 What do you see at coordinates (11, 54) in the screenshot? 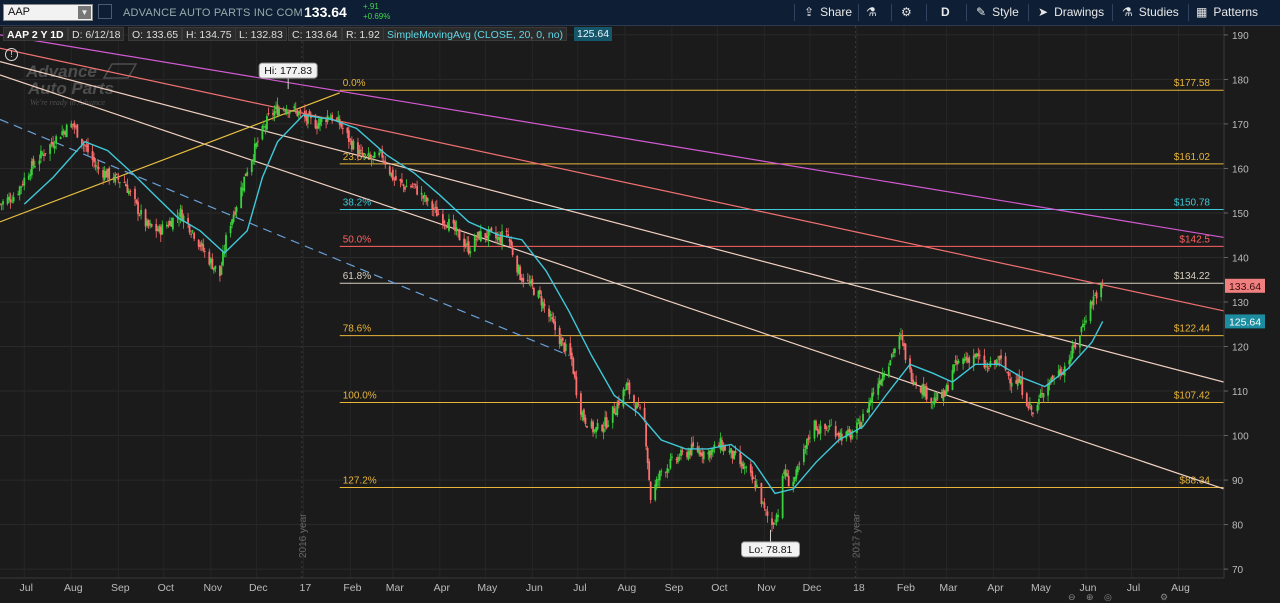
I see `alert-icon: !` at bounding box center [11, 54].